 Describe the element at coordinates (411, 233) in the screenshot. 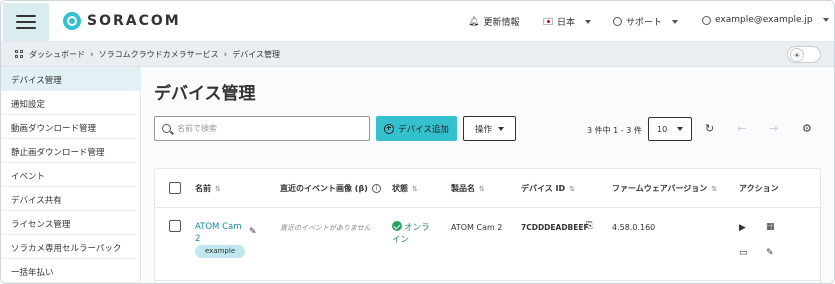

I see `status-online: オンラ イン` at that location.